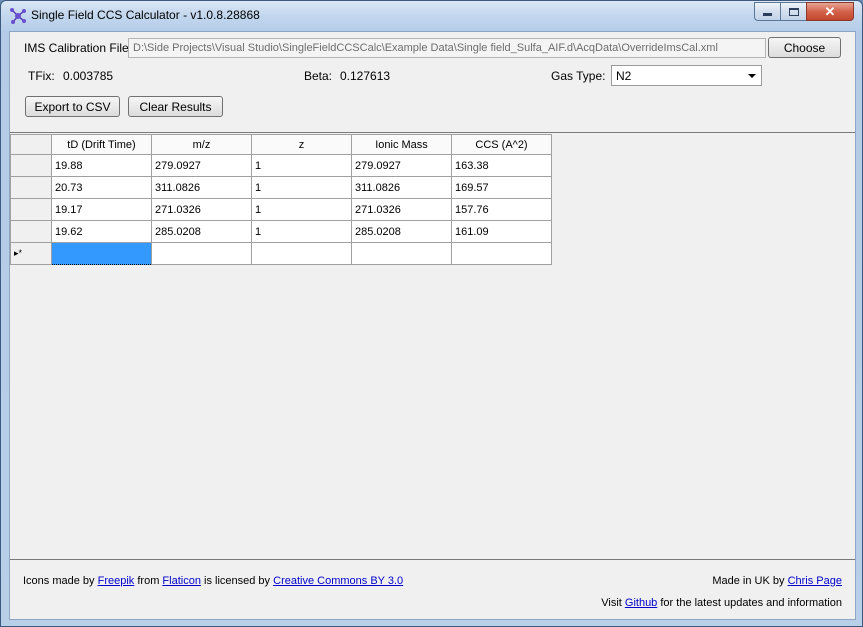 This screenshot has width=863, height=627. I want to click on cell-drift-time: 19.62, so click(101, 231).